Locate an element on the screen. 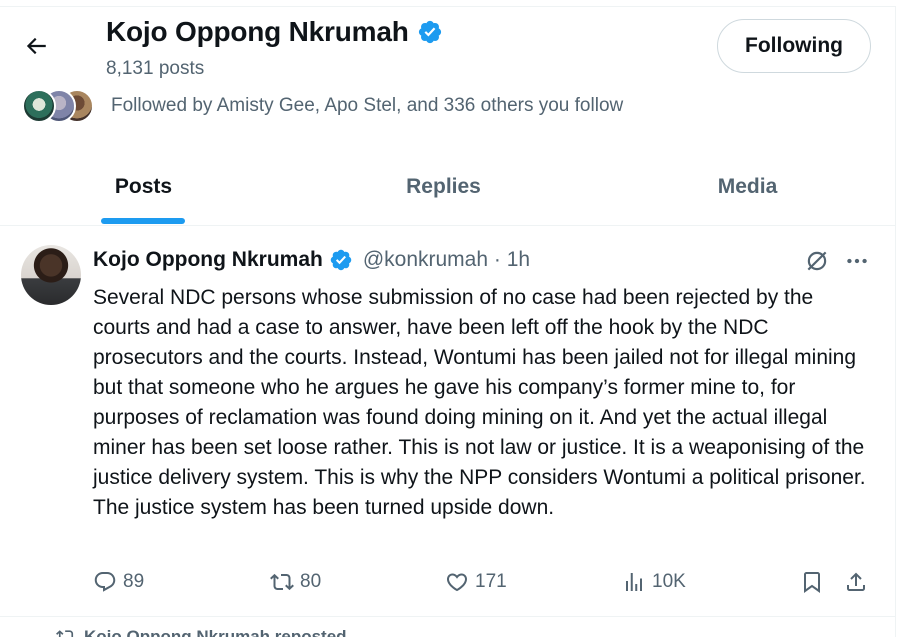 Image resolution: width=919 pixels, height=637 pixels. reposted-by-text: Kojo Oppong Nkrumah reposted is located at coordinates (215, 632).